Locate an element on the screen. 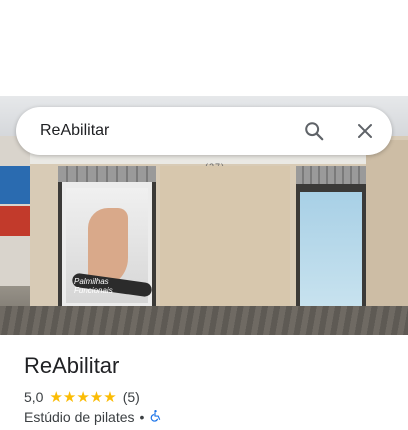 The width and height of the screenshot is (408, 430). rating-row: 5,0 ★★★★★ (5) is located at coordinates (82, 397).